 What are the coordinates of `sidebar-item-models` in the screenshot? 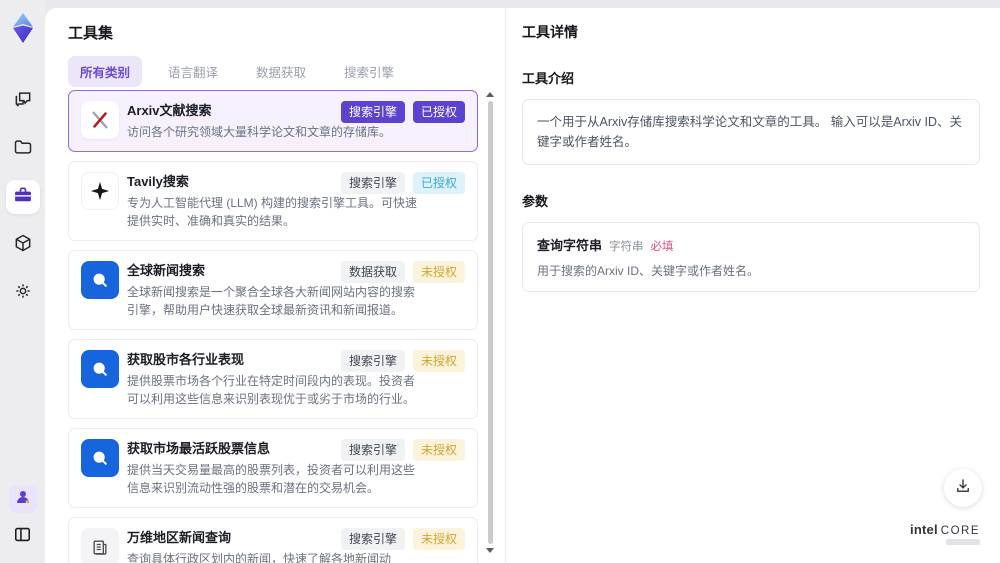 It's located at (23, 245).